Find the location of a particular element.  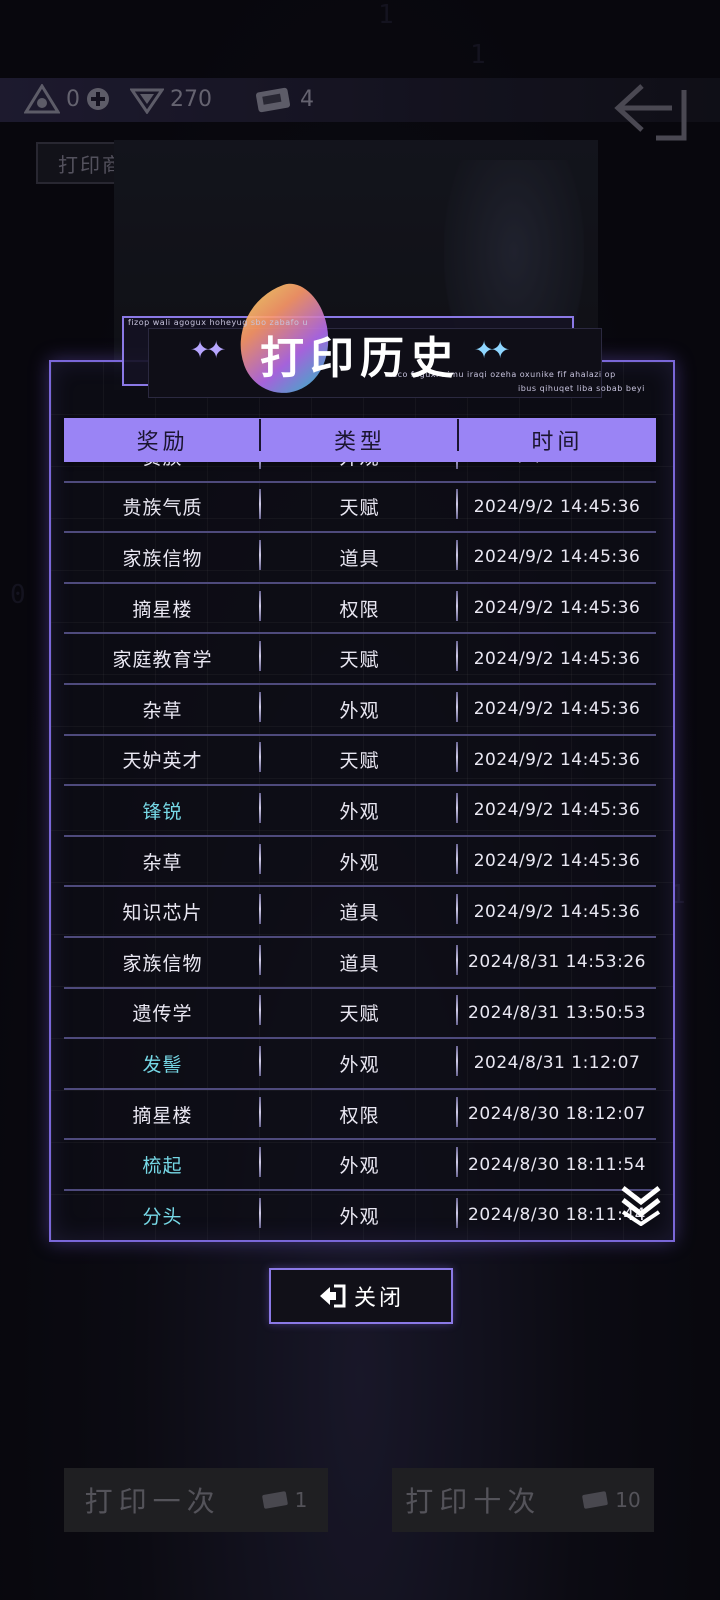

close-button: 关闭 is located at coordinates (361, 1296).